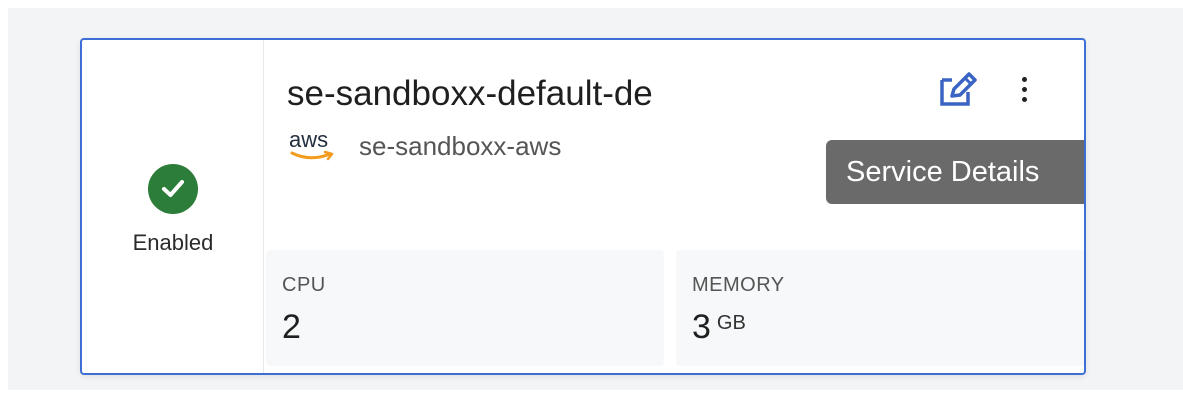  I want to click on memory-value-row: 3 GB, so click(719, 327).